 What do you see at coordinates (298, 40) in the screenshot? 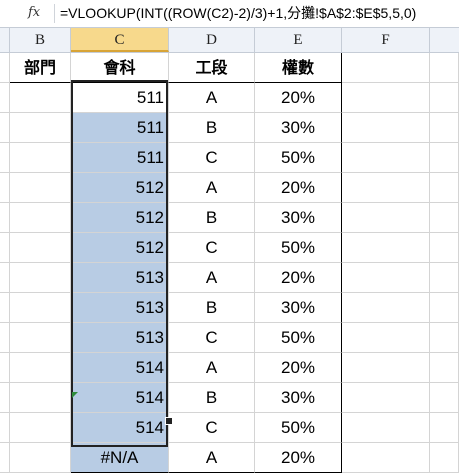
I see `column-header-e: E` at bounding box center [298, 40].